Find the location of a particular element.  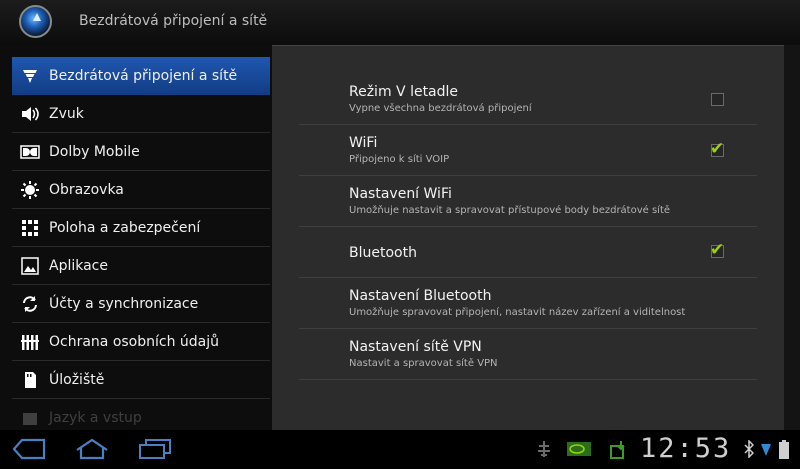

language-icon is located at coordinates (30, 418).